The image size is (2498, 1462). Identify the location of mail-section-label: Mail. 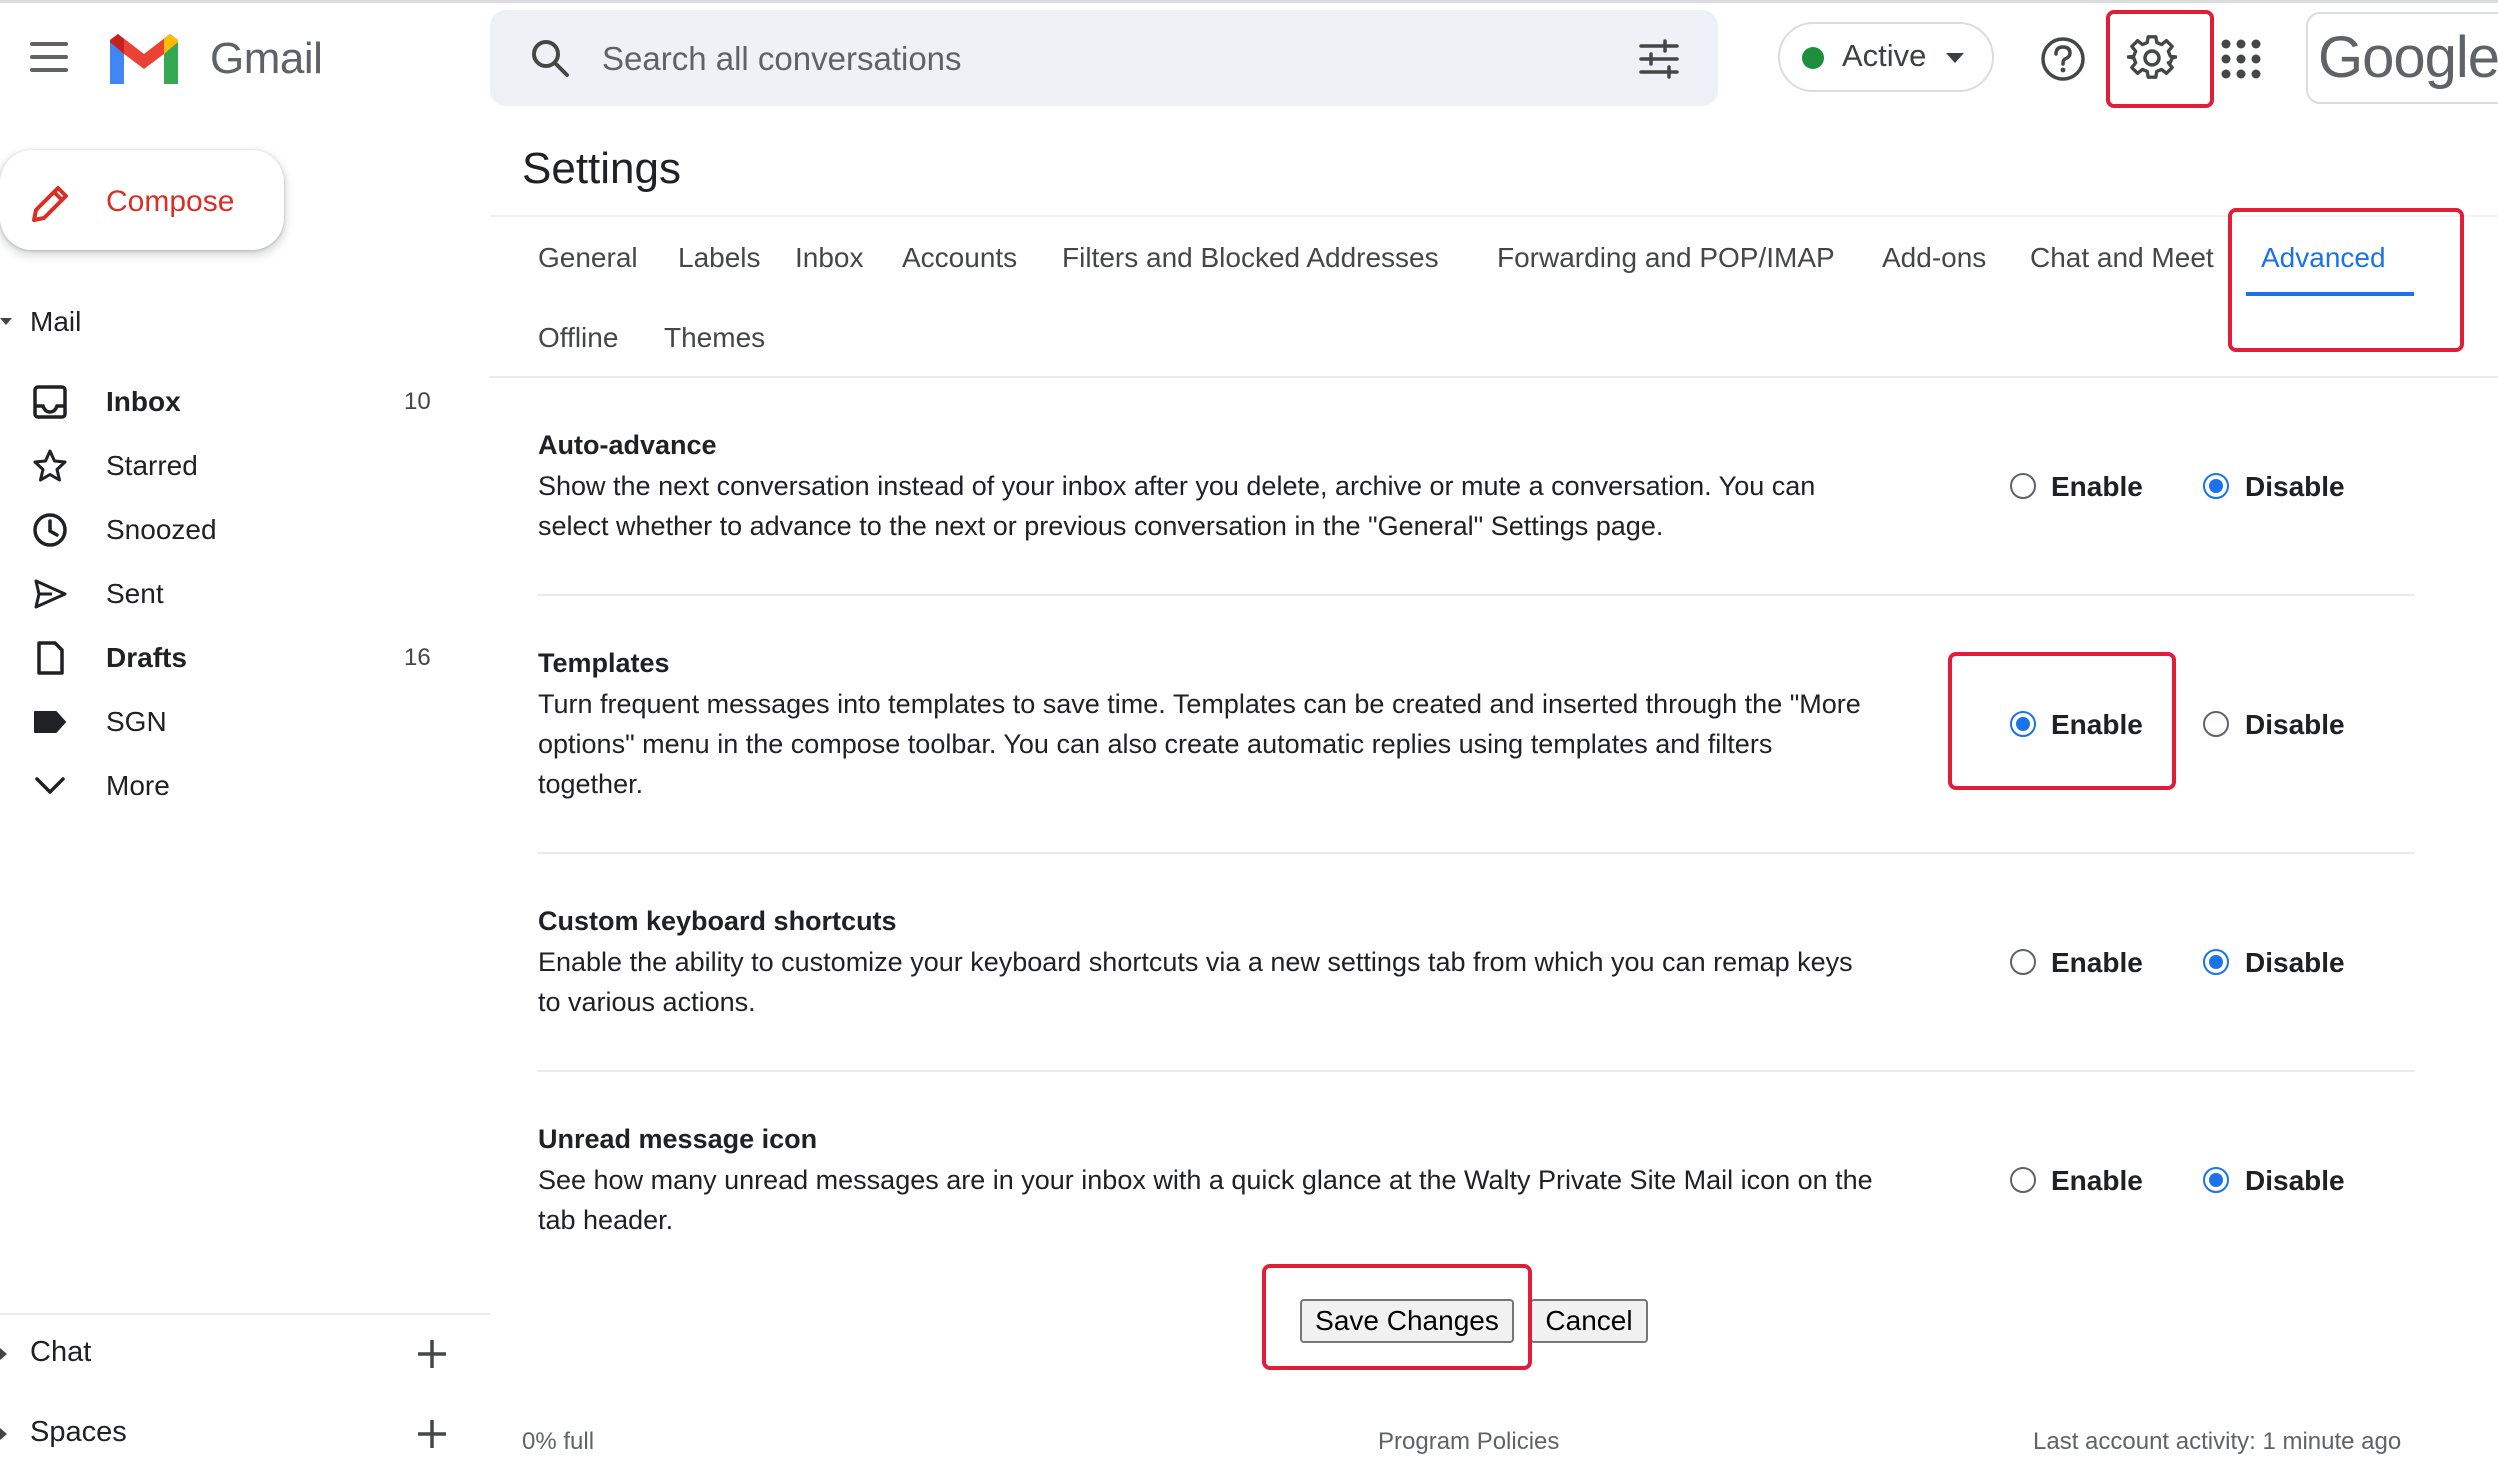
(56, 321).